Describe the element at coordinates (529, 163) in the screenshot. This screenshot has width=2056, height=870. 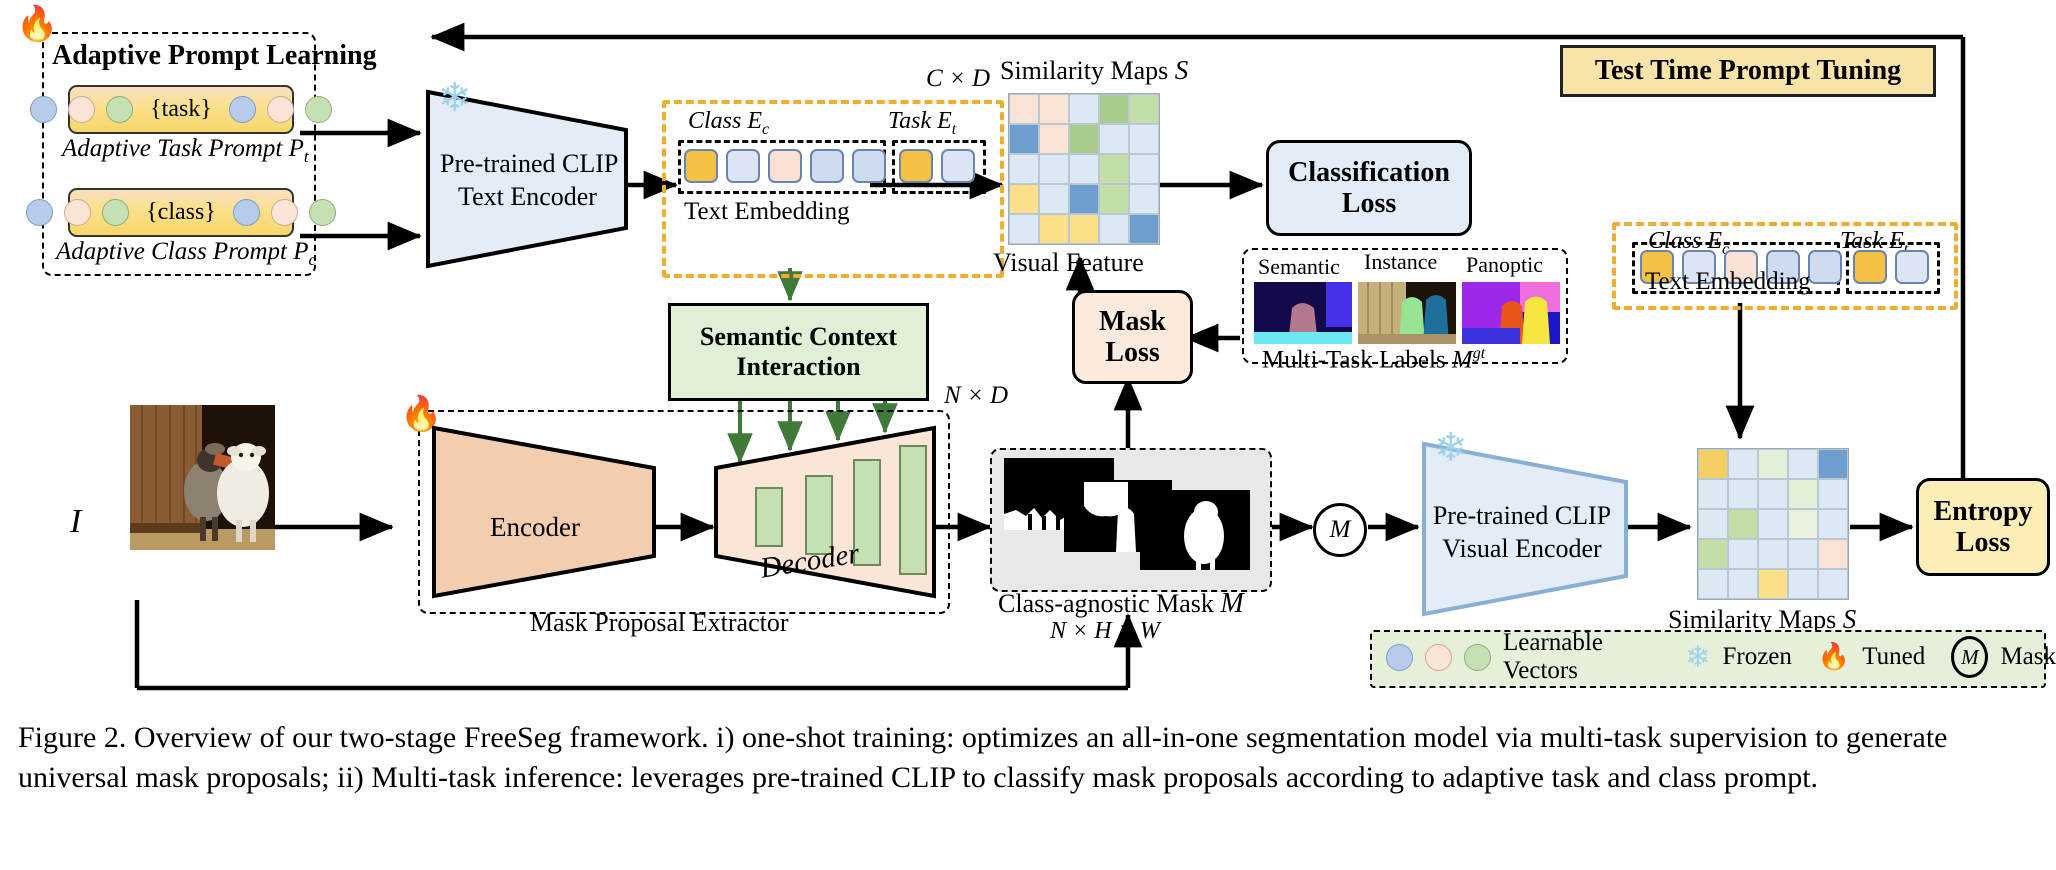
I see `text-encoder-line1: Pre-trained CLIP` at that location.